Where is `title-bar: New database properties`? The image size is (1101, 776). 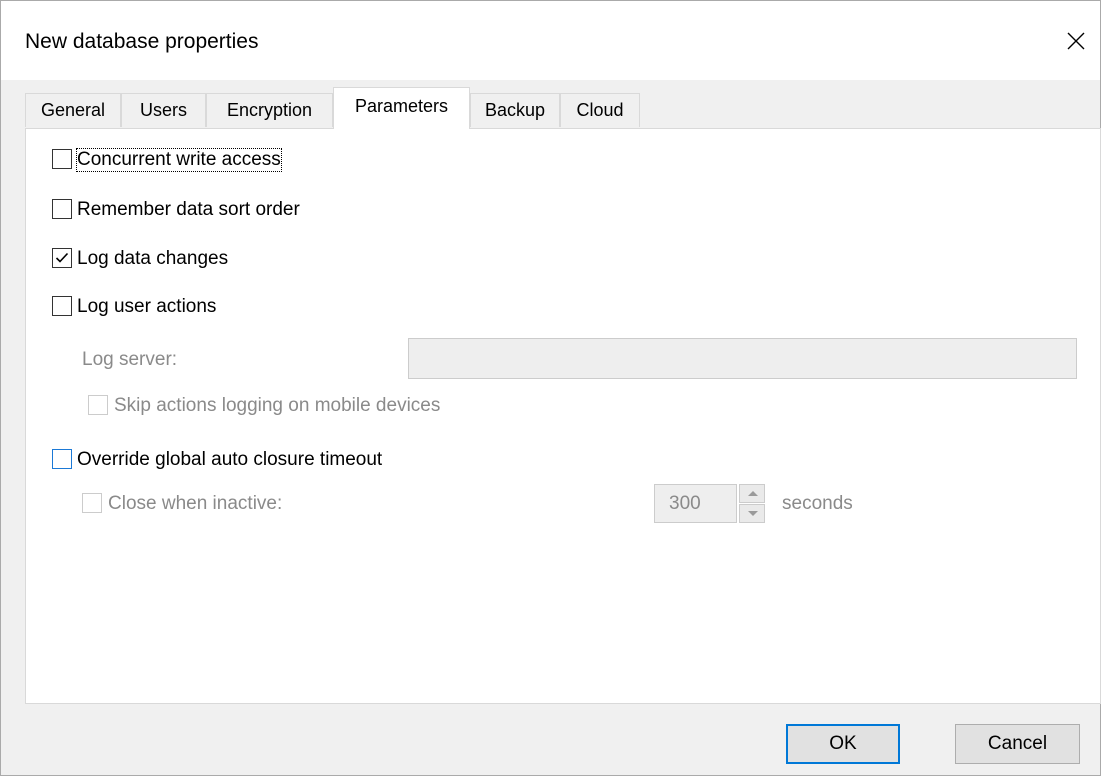
title-bar: New database properties is located at coordinates (550, 40).